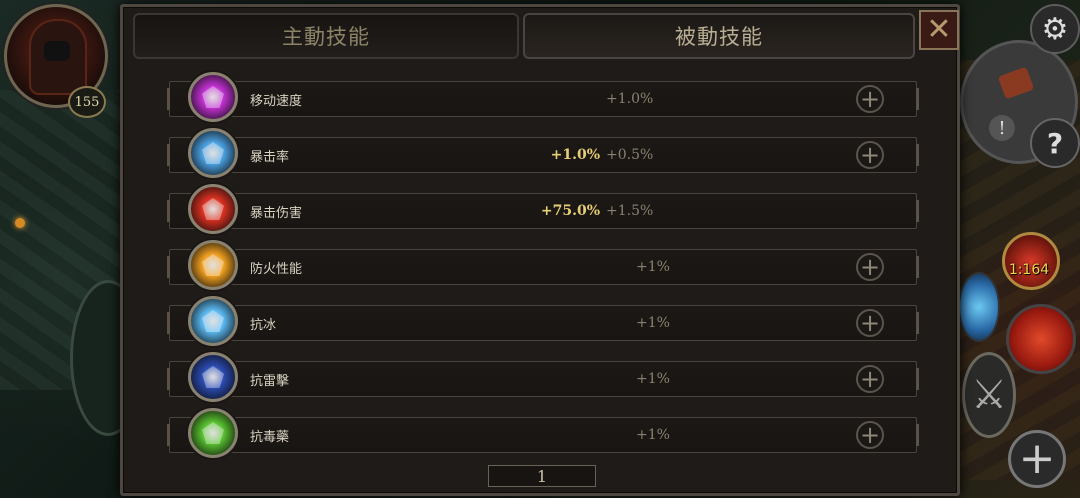  What do you see at coordinates (1016, 83) in the screenshot?
I see `minimap-marker` at bounding box center [1016, 83].